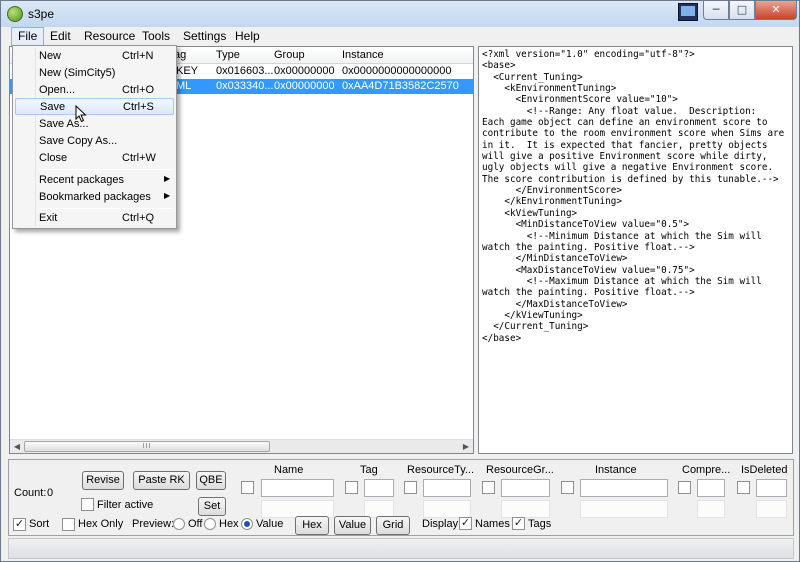 The width and height of the screenshot is (800, 562). I want to click on menu-item-new-simcity5: New (SimCity5), so click(94, 73).